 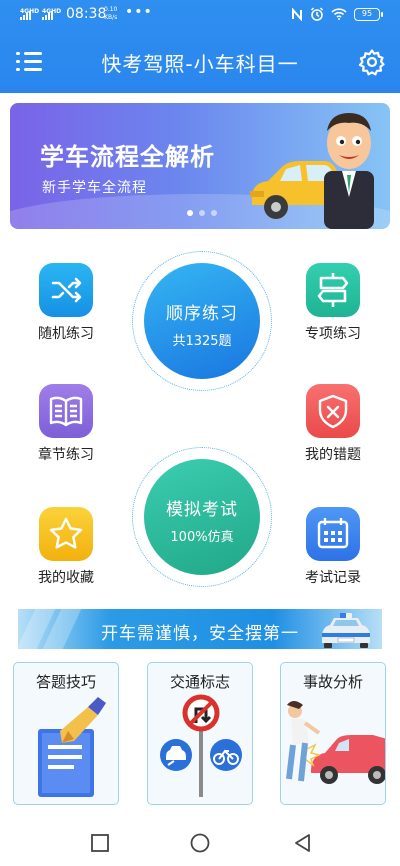 I want to click on chapter-practice-button: 章节练习, so click(x=66, y=424).